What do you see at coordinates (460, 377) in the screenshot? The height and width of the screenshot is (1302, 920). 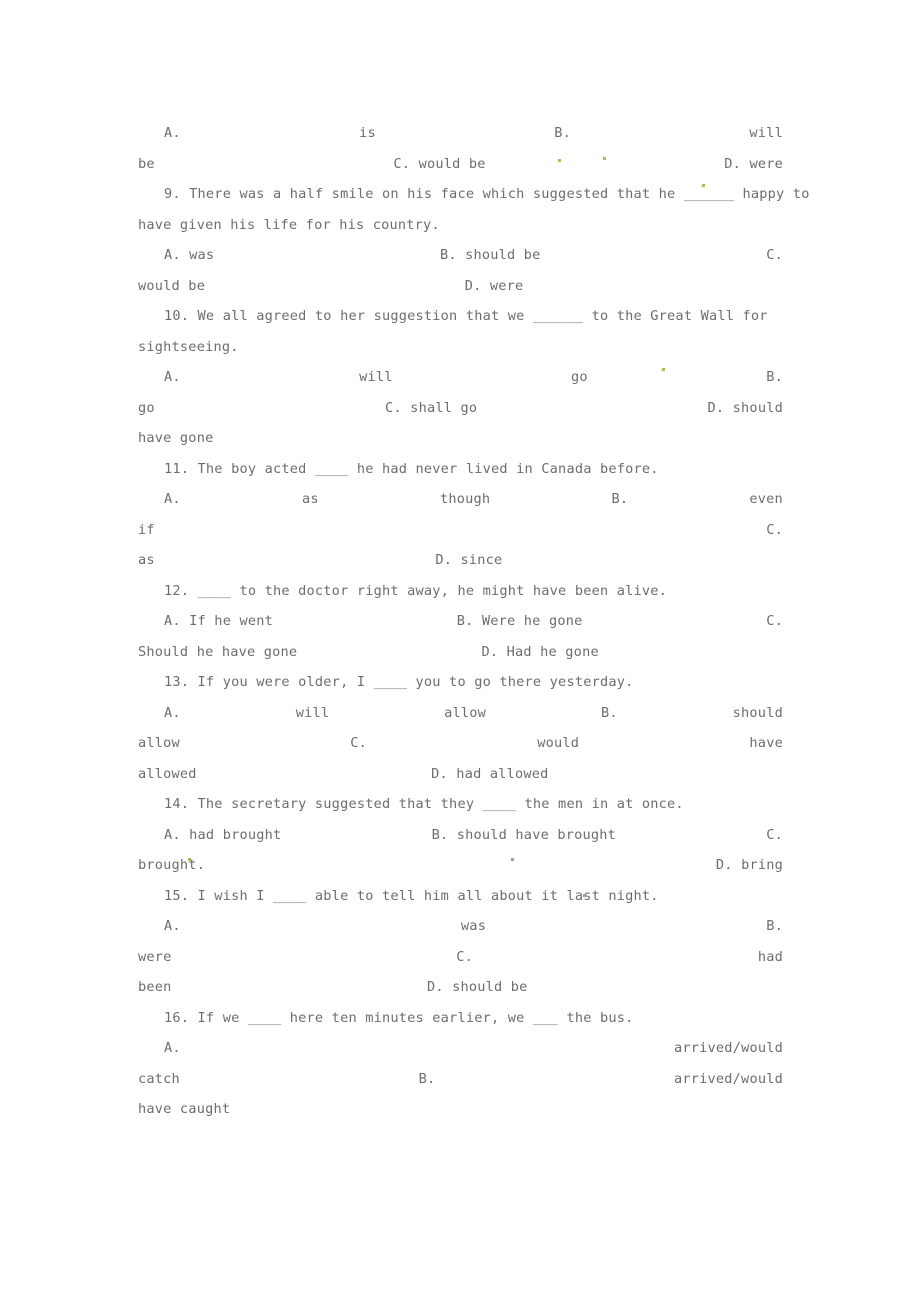 I see `justified-line: A. will go B.` at bounding box center [460, 377].